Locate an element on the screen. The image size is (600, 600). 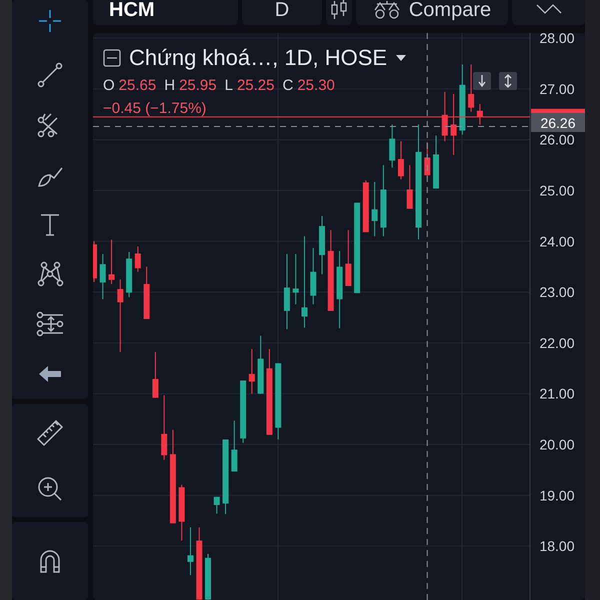
price-label: 21.00 is located at coordinates (557, 394).